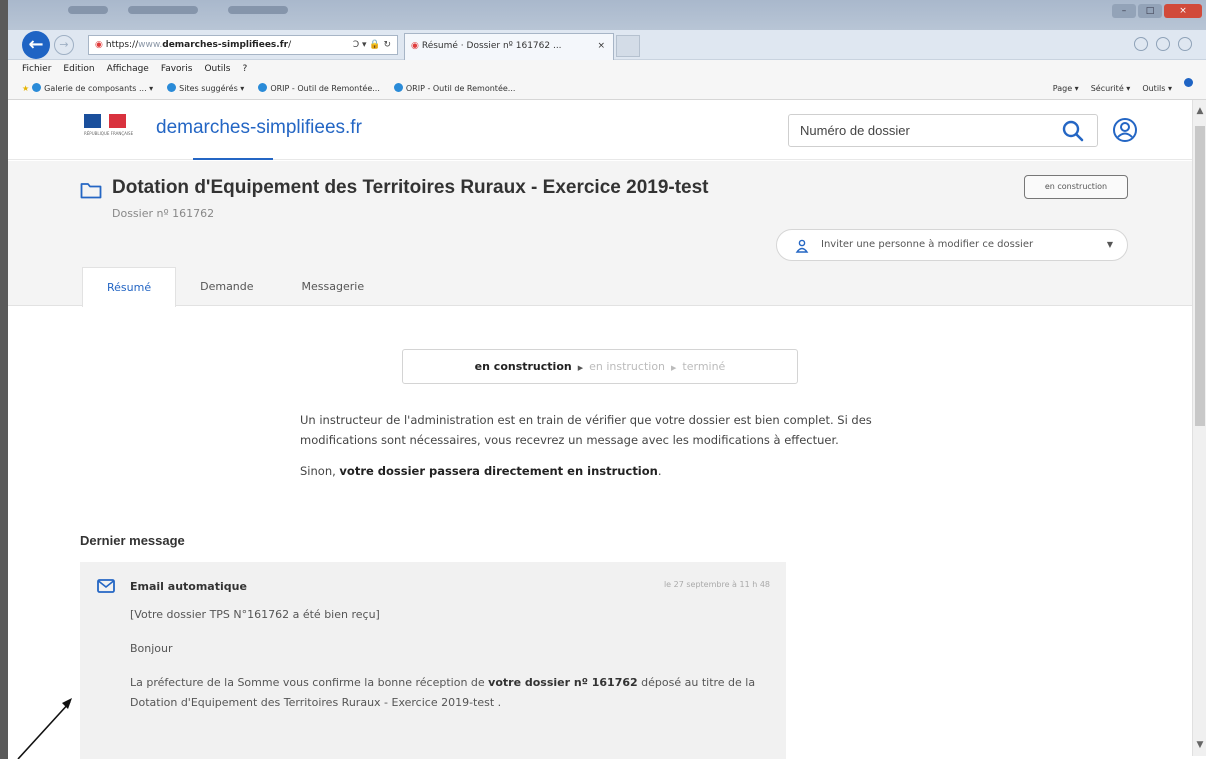  I want to click on tab-messagerie: Messagerie, so click(333, 287).